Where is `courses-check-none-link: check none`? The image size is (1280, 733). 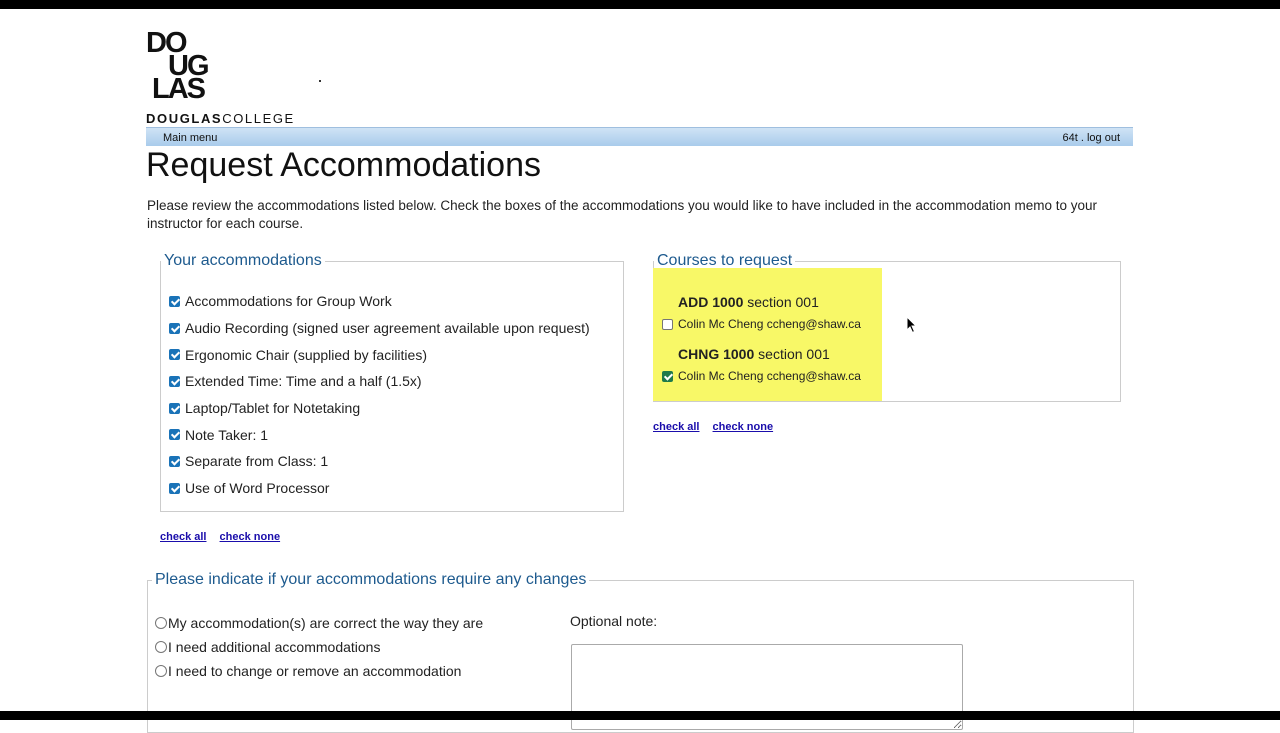
courses-check-none-link: check none is located at coordinates (743, 427).